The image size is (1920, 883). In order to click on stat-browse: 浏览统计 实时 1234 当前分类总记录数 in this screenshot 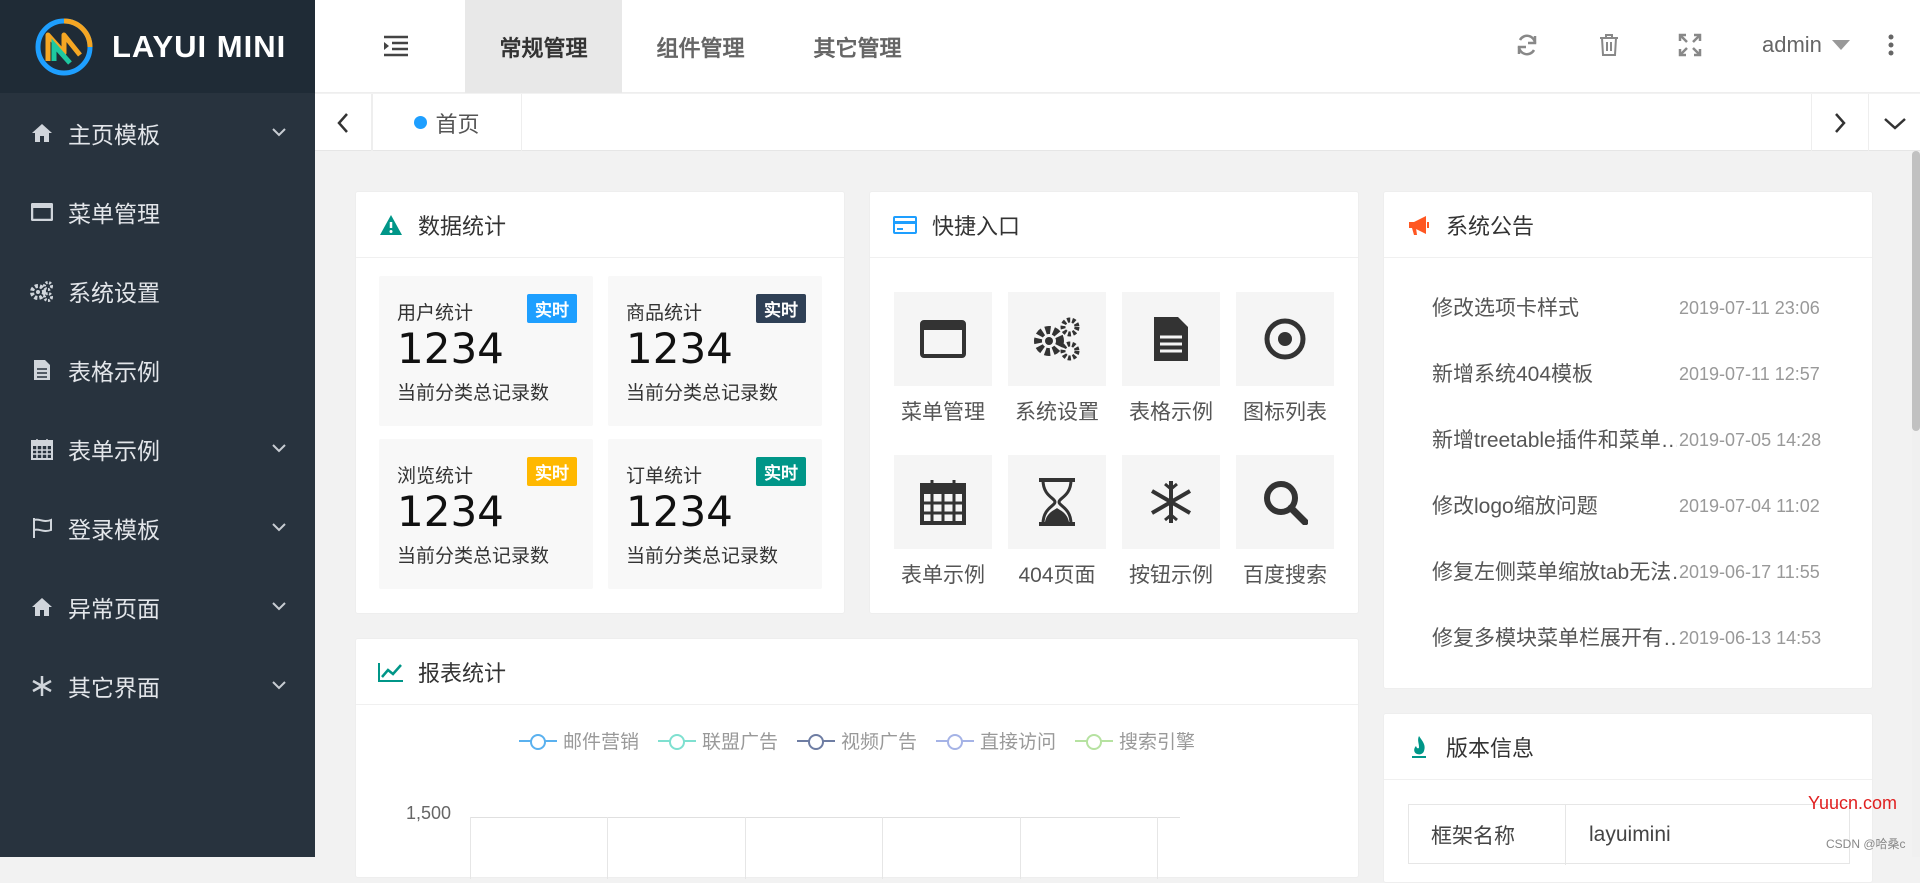, I will do `click(486, 514)`.